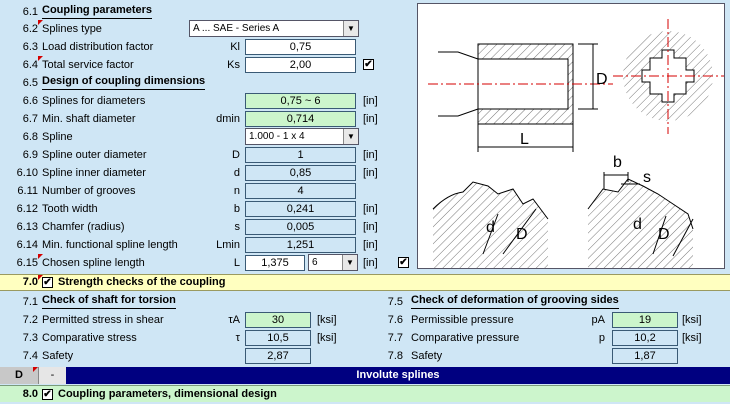 The height and width of the screenshot is (404, 730). What do you see at coordinates (97, 11) in the screenshot?
I see `section-title: Coupling parameters` at bounding box center [97, 11].